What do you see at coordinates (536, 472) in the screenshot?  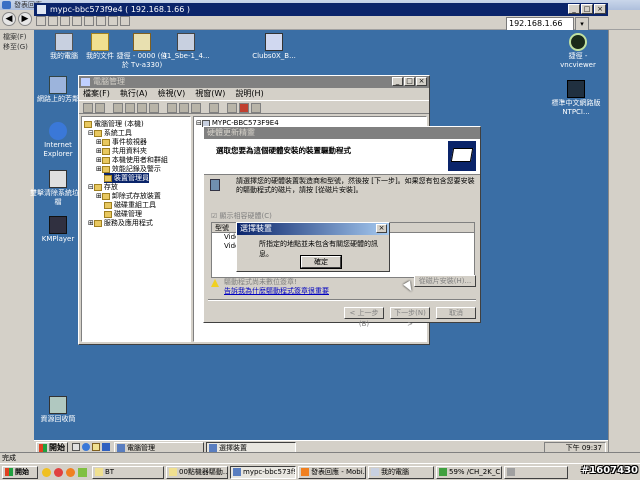 I see `host-task-blank` at bounding box center [536, 472].